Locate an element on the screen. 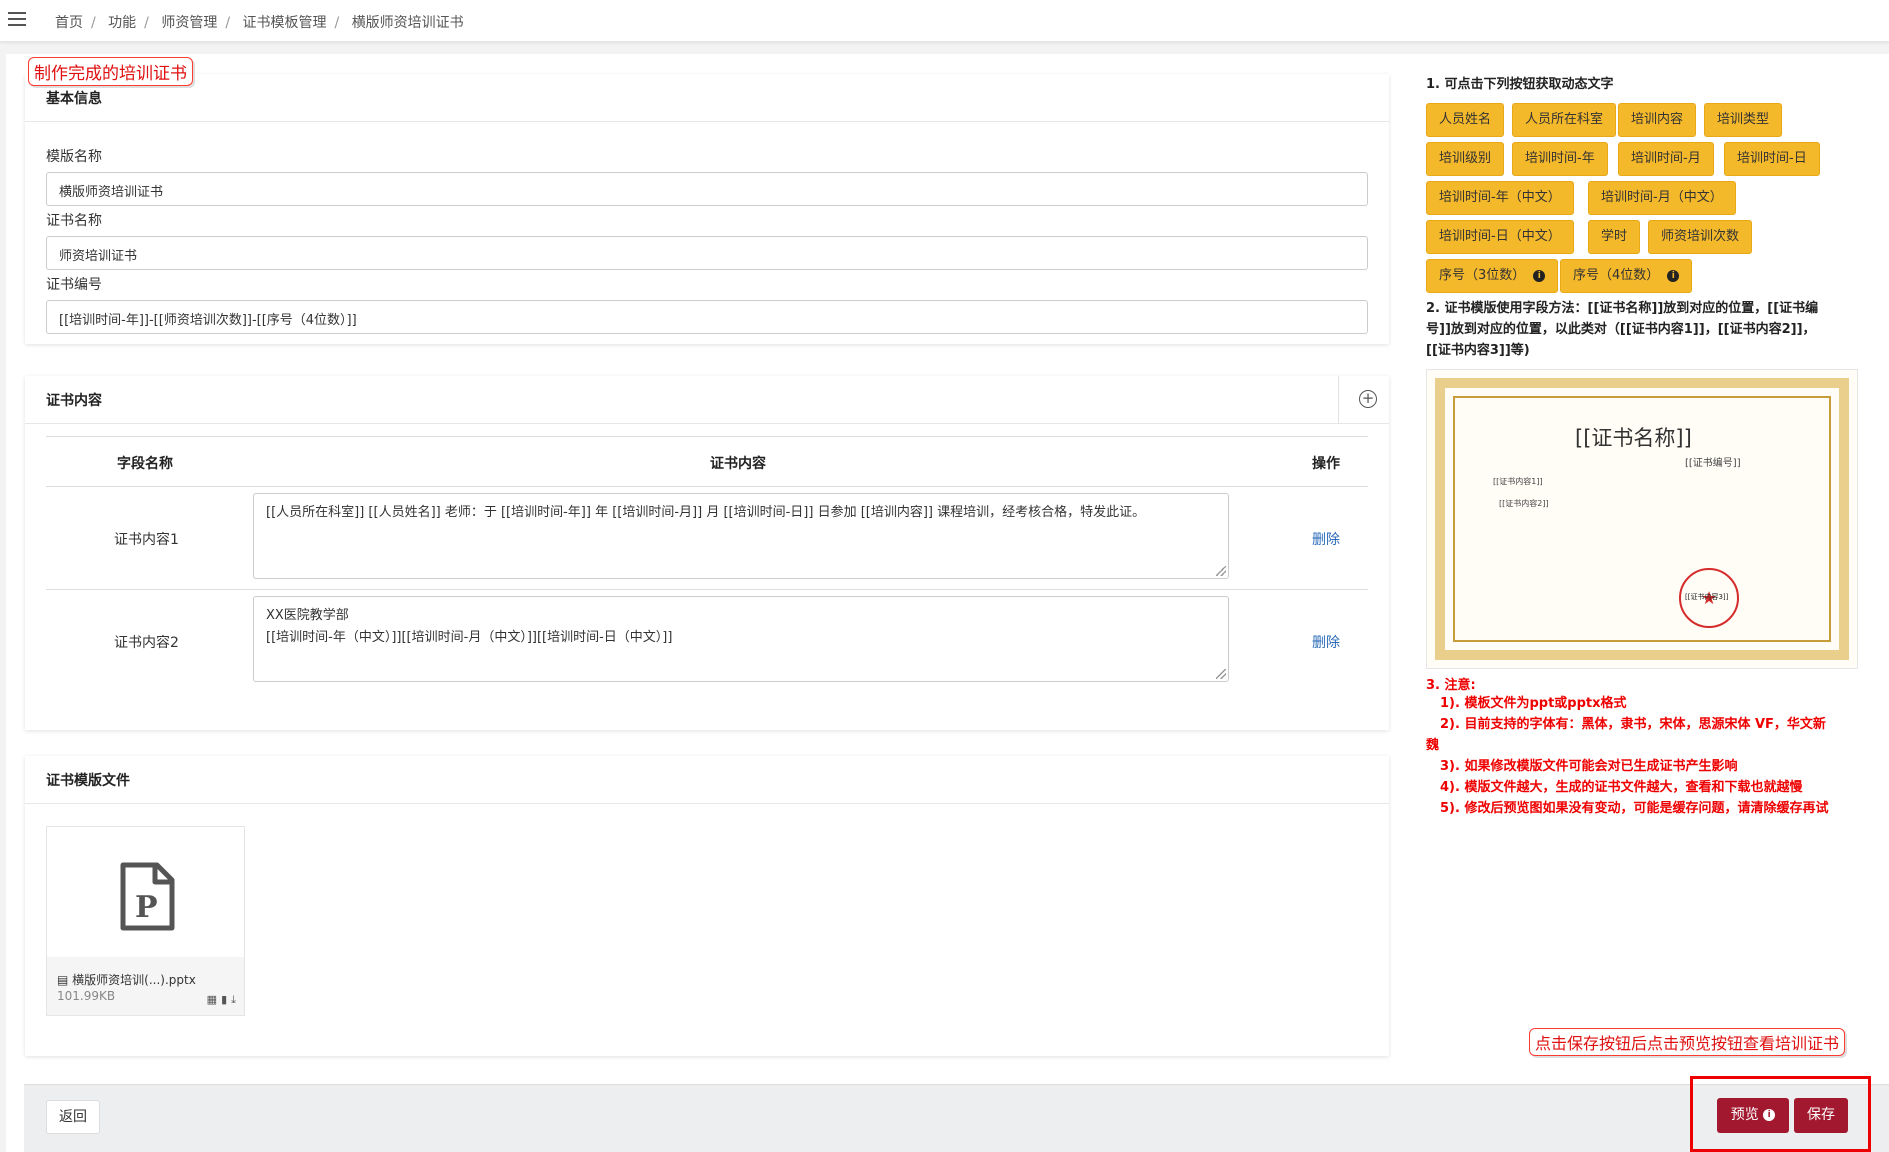 This screenshot has width=1889, height=1152. seal-icon: ★ [[证书内容3]] is located at coordinates (1709, 598).